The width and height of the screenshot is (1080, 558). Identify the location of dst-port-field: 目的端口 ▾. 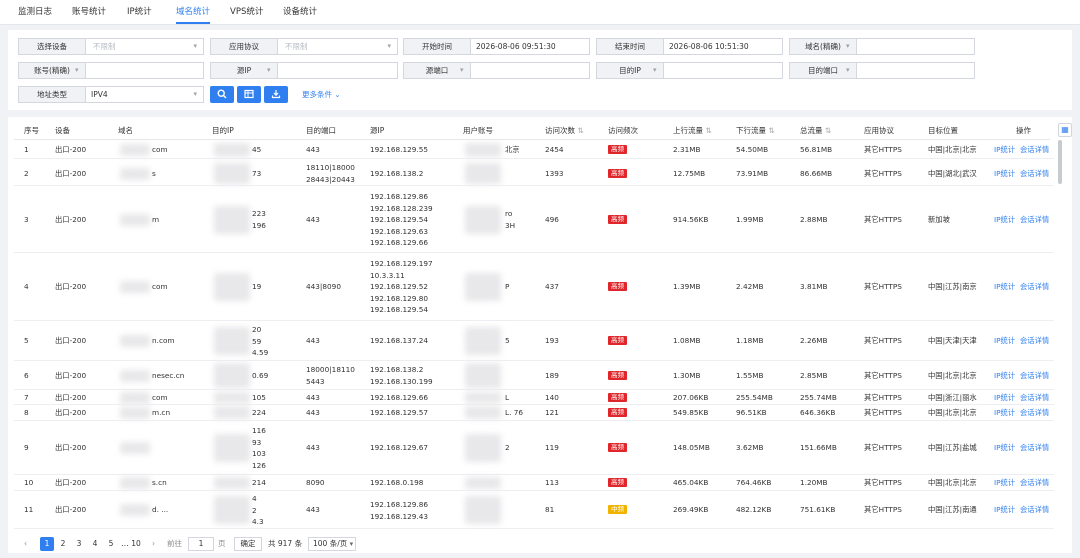
(882, 70).